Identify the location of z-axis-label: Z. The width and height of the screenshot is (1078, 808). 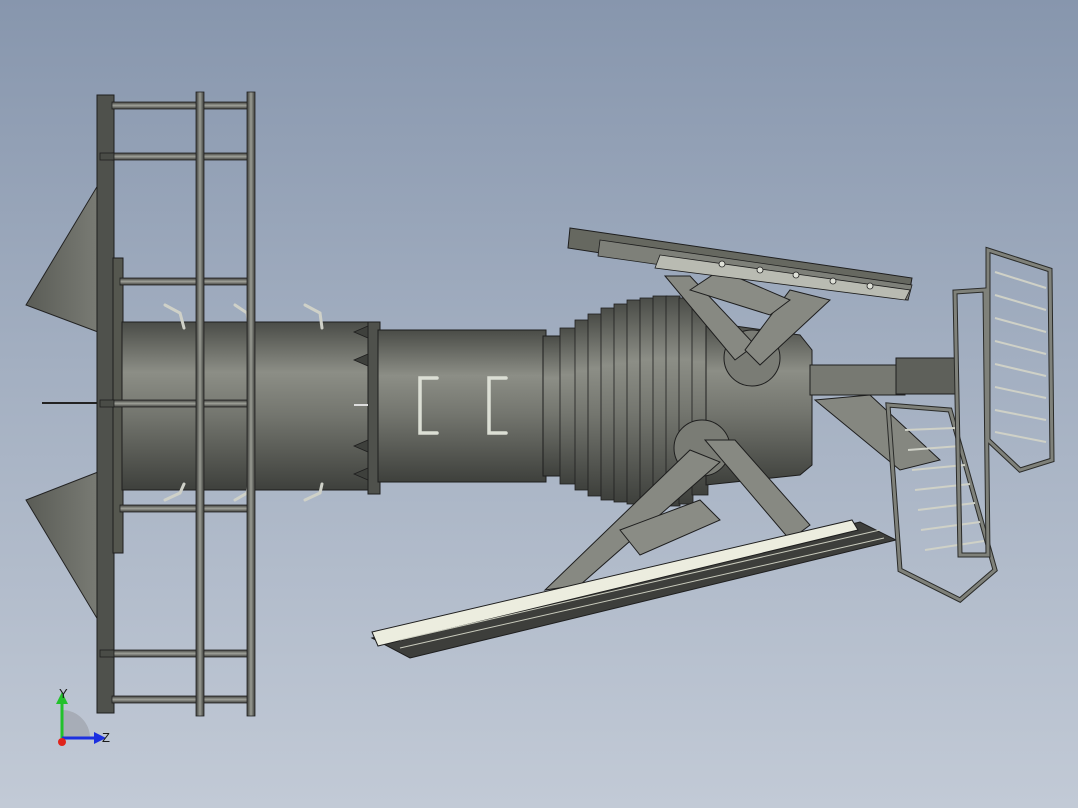
(106, 737).